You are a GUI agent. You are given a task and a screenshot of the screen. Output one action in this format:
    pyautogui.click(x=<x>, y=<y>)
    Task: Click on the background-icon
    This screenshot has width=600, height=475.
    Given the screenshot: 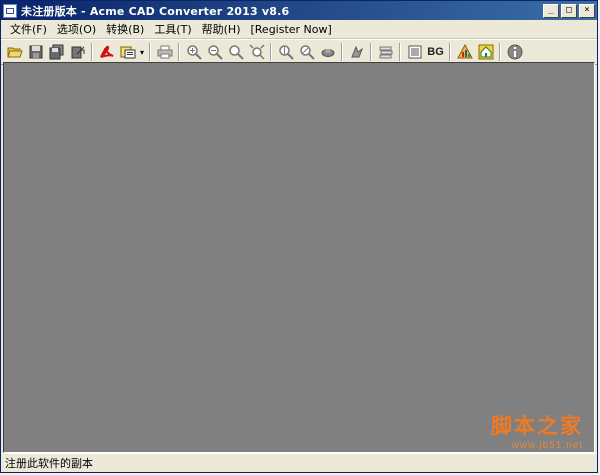 What is the action you would take?
    pyautogui.click(x=414, y=52)
    